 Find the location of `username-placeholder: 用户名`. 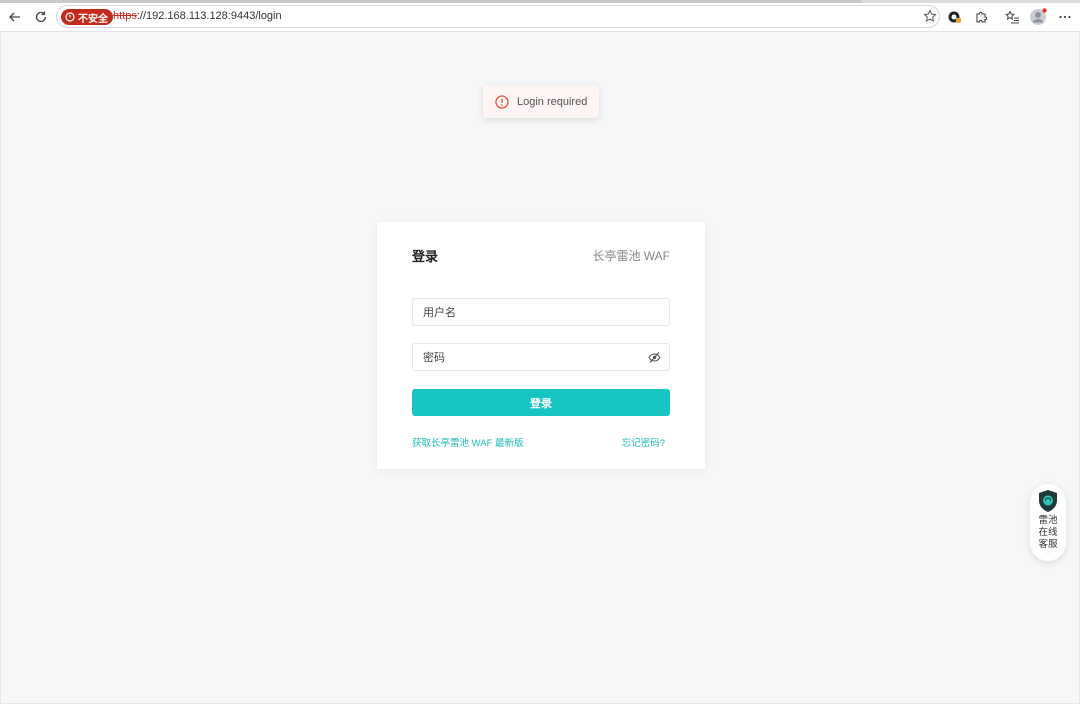

username-placeholder: 用户名 is located at coordinates (439, 313).